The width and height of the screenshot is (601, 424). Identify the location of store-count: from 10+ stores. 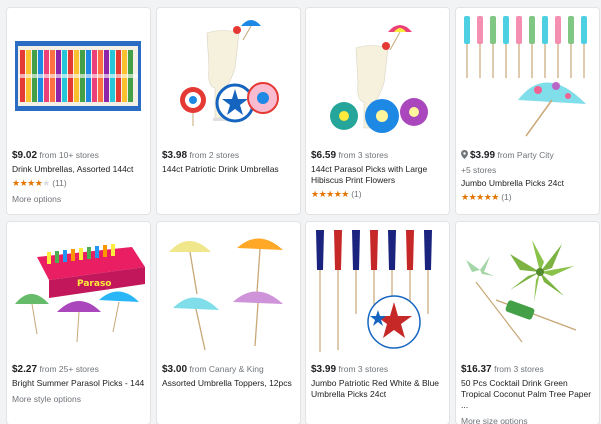
(69, 155).